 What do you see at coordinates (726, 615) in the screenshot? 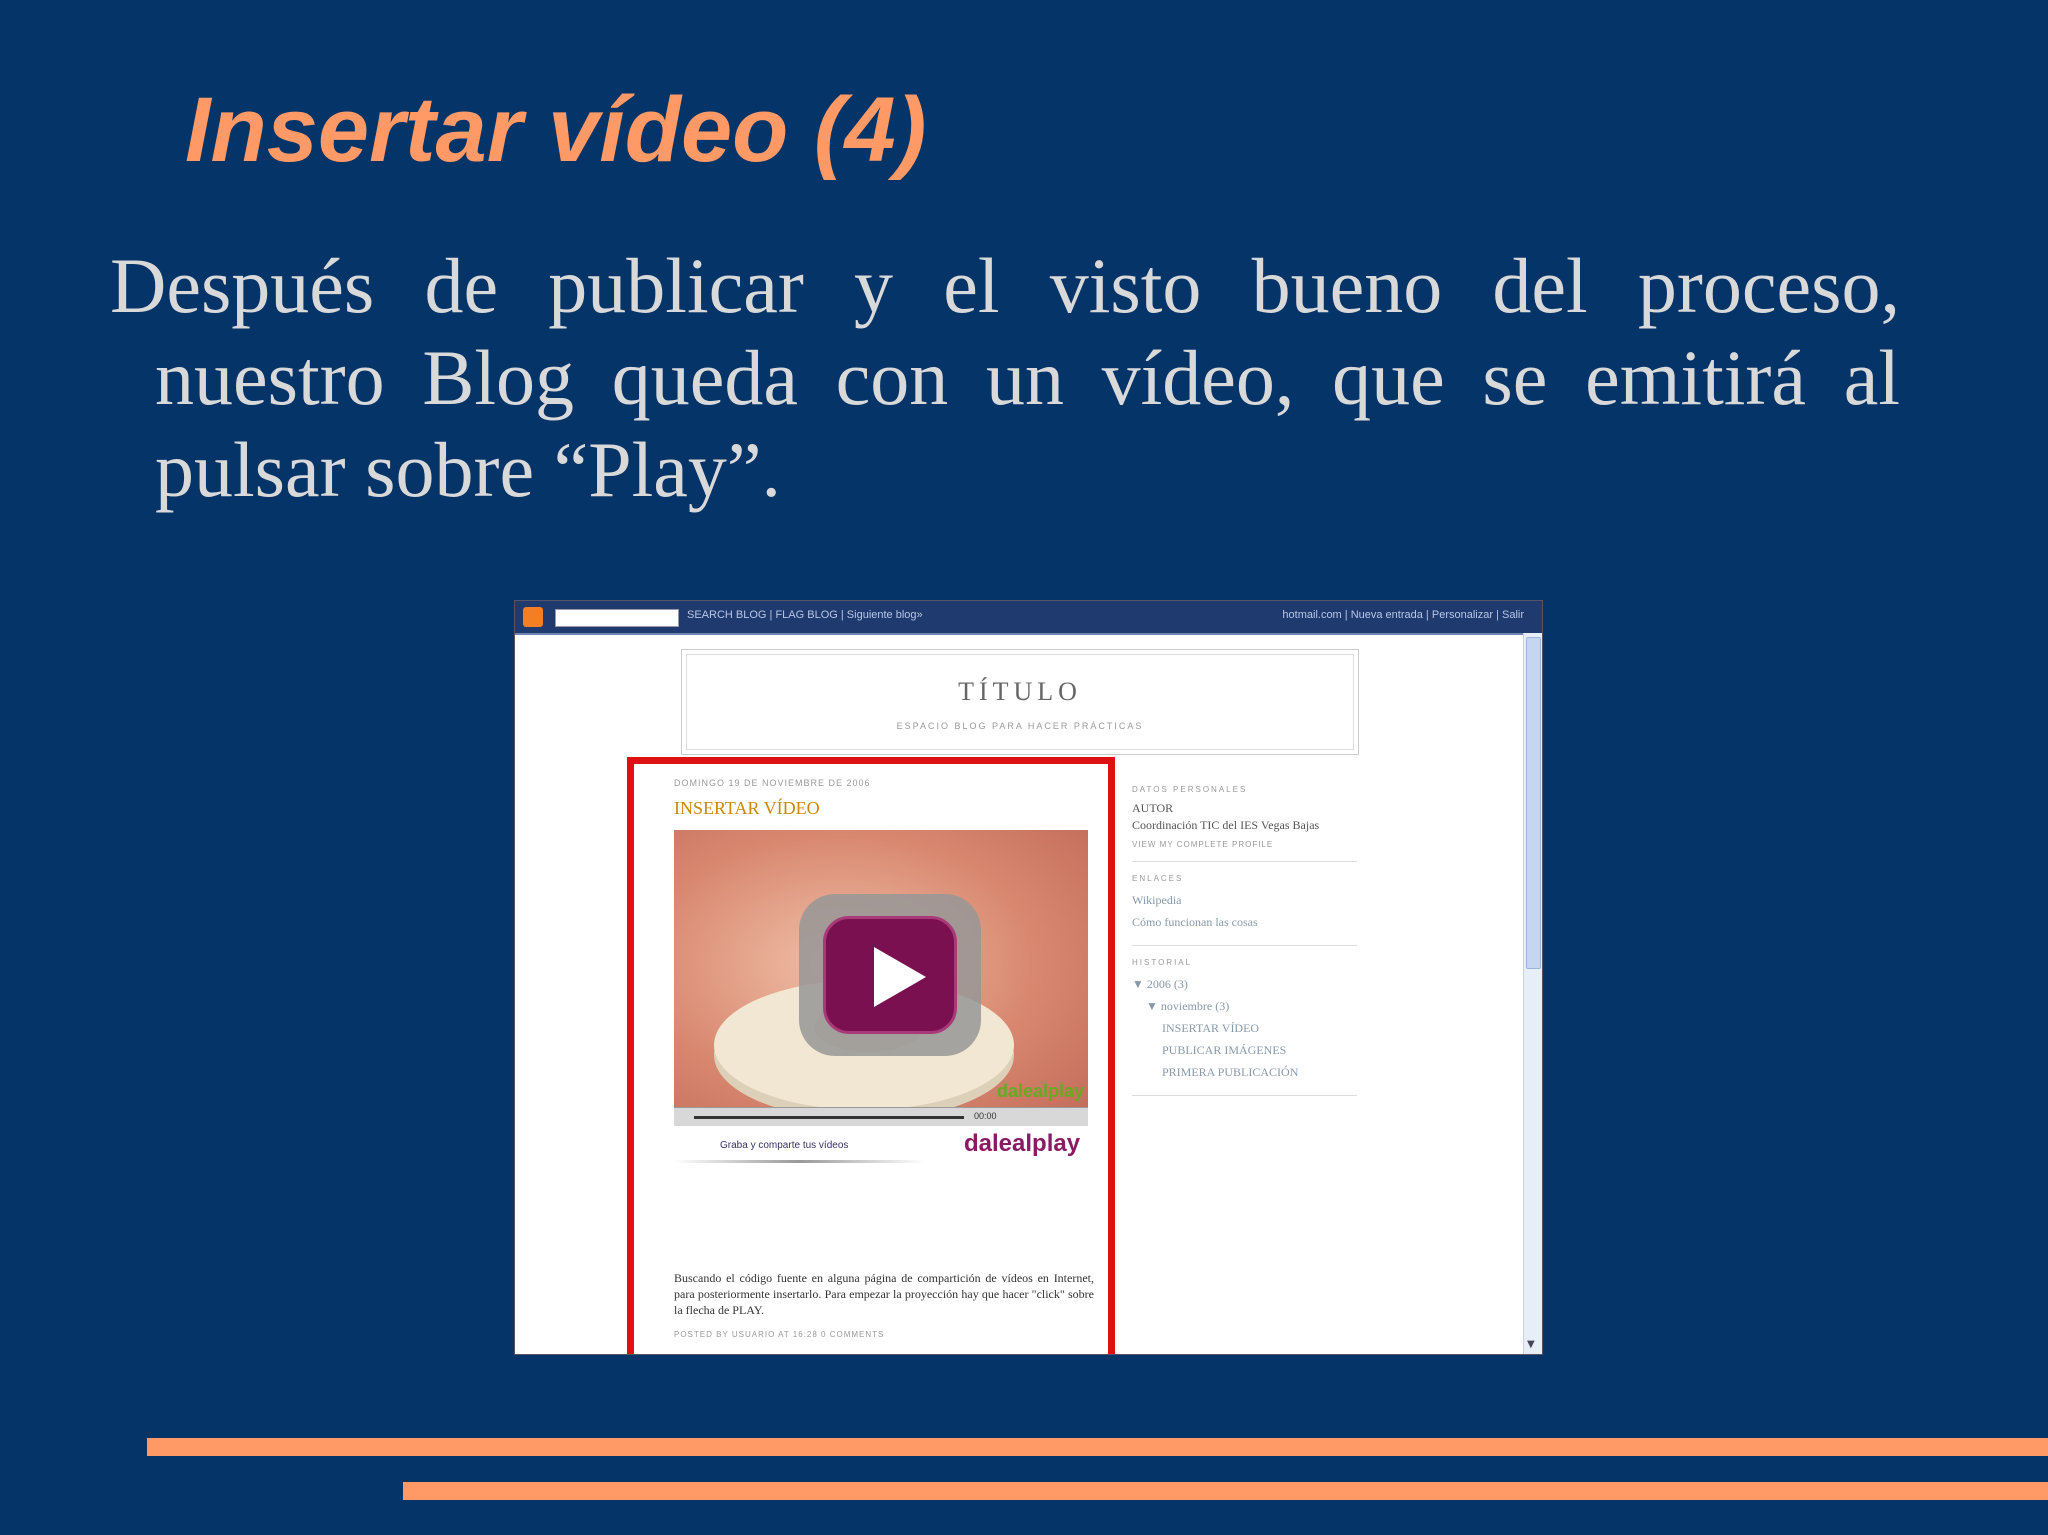
I see `search-blog-button: SEARCH BLOG` at bounding box center [726, 615].